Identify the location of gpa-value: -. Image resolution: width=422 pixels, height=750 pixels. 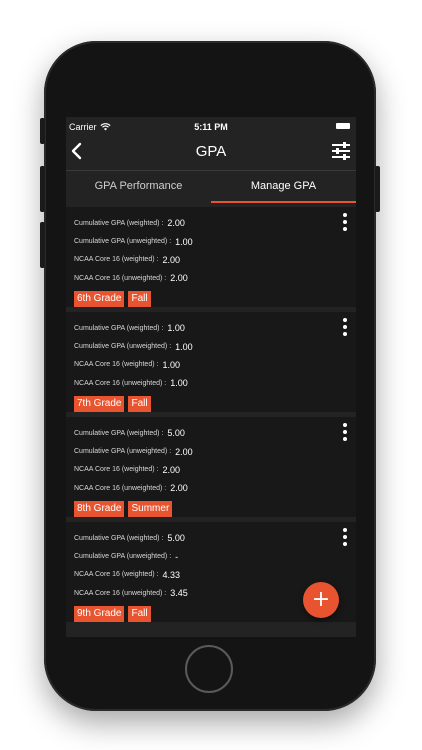
(177, 556).